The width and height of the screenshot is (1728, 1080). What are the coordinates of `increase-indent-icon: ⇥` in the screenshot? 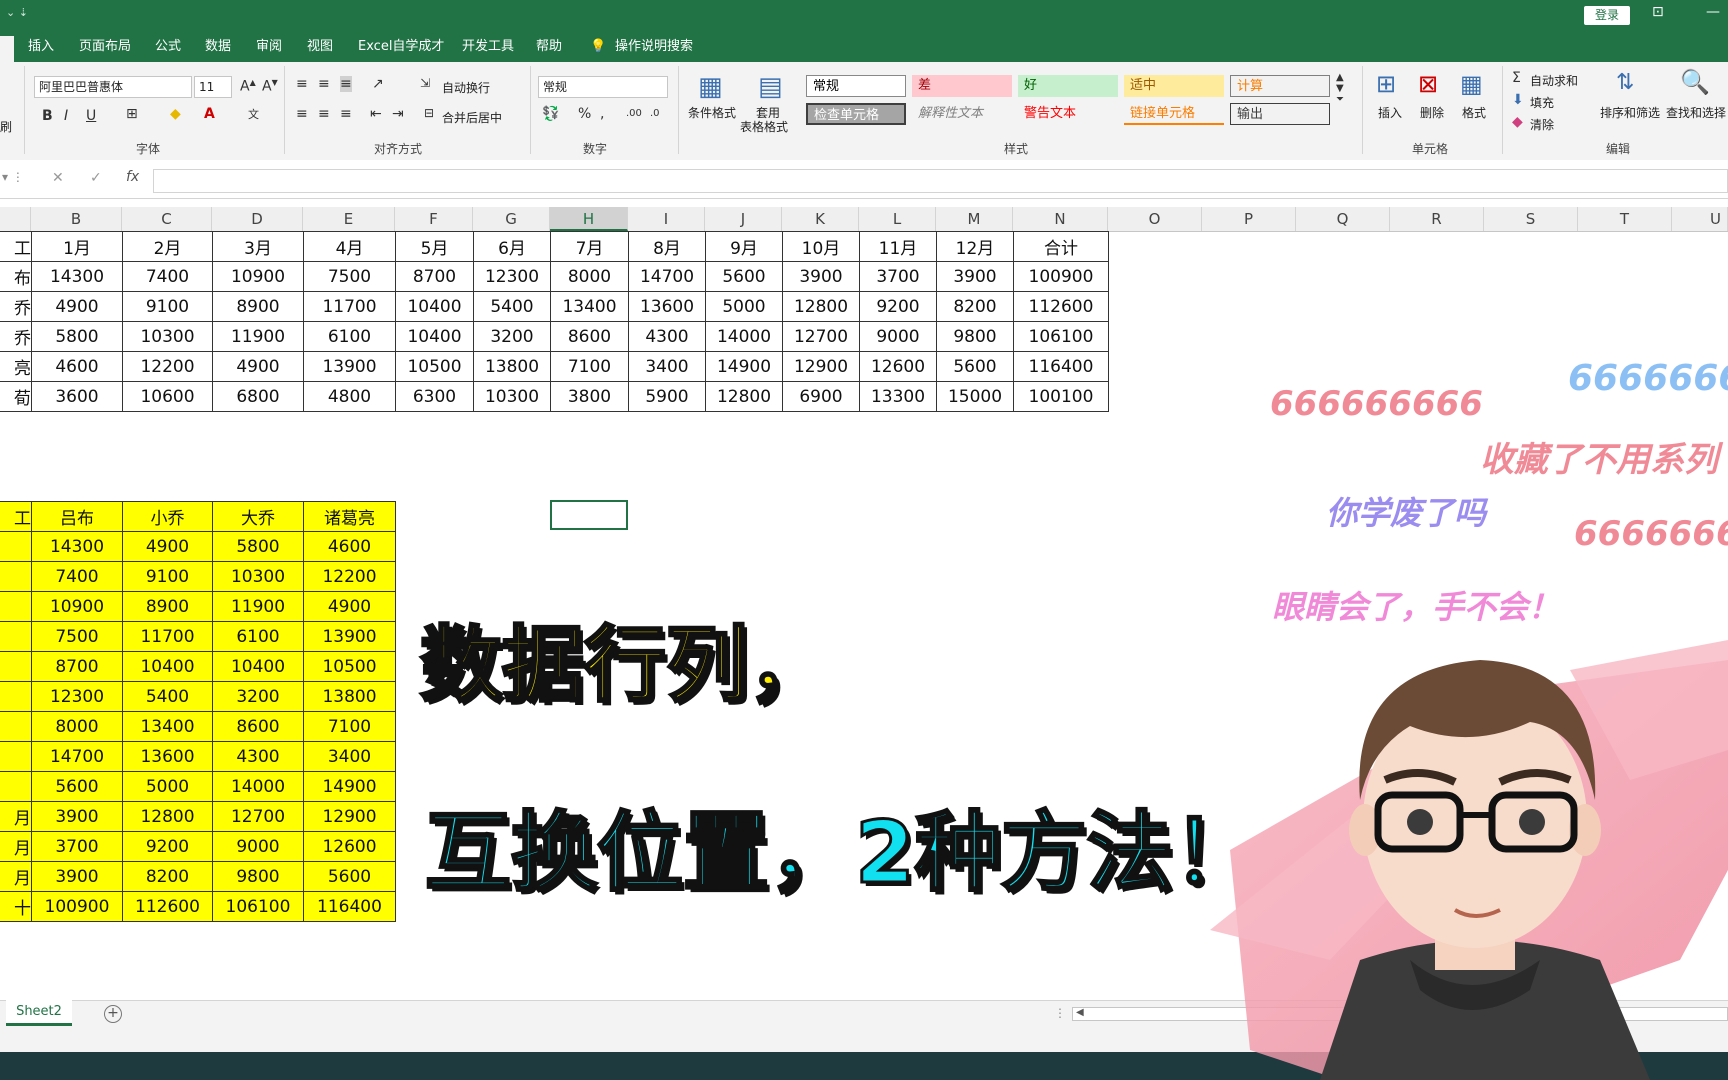 It's located at (398, 114).